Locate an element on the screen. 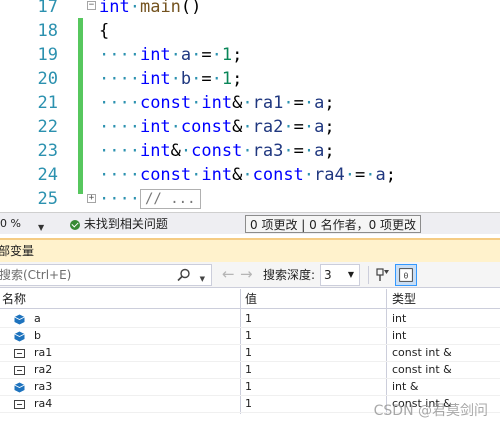 This screenshot has width=500, height=426. arrow-left-icon: ← is located at coordinates (228, 274).